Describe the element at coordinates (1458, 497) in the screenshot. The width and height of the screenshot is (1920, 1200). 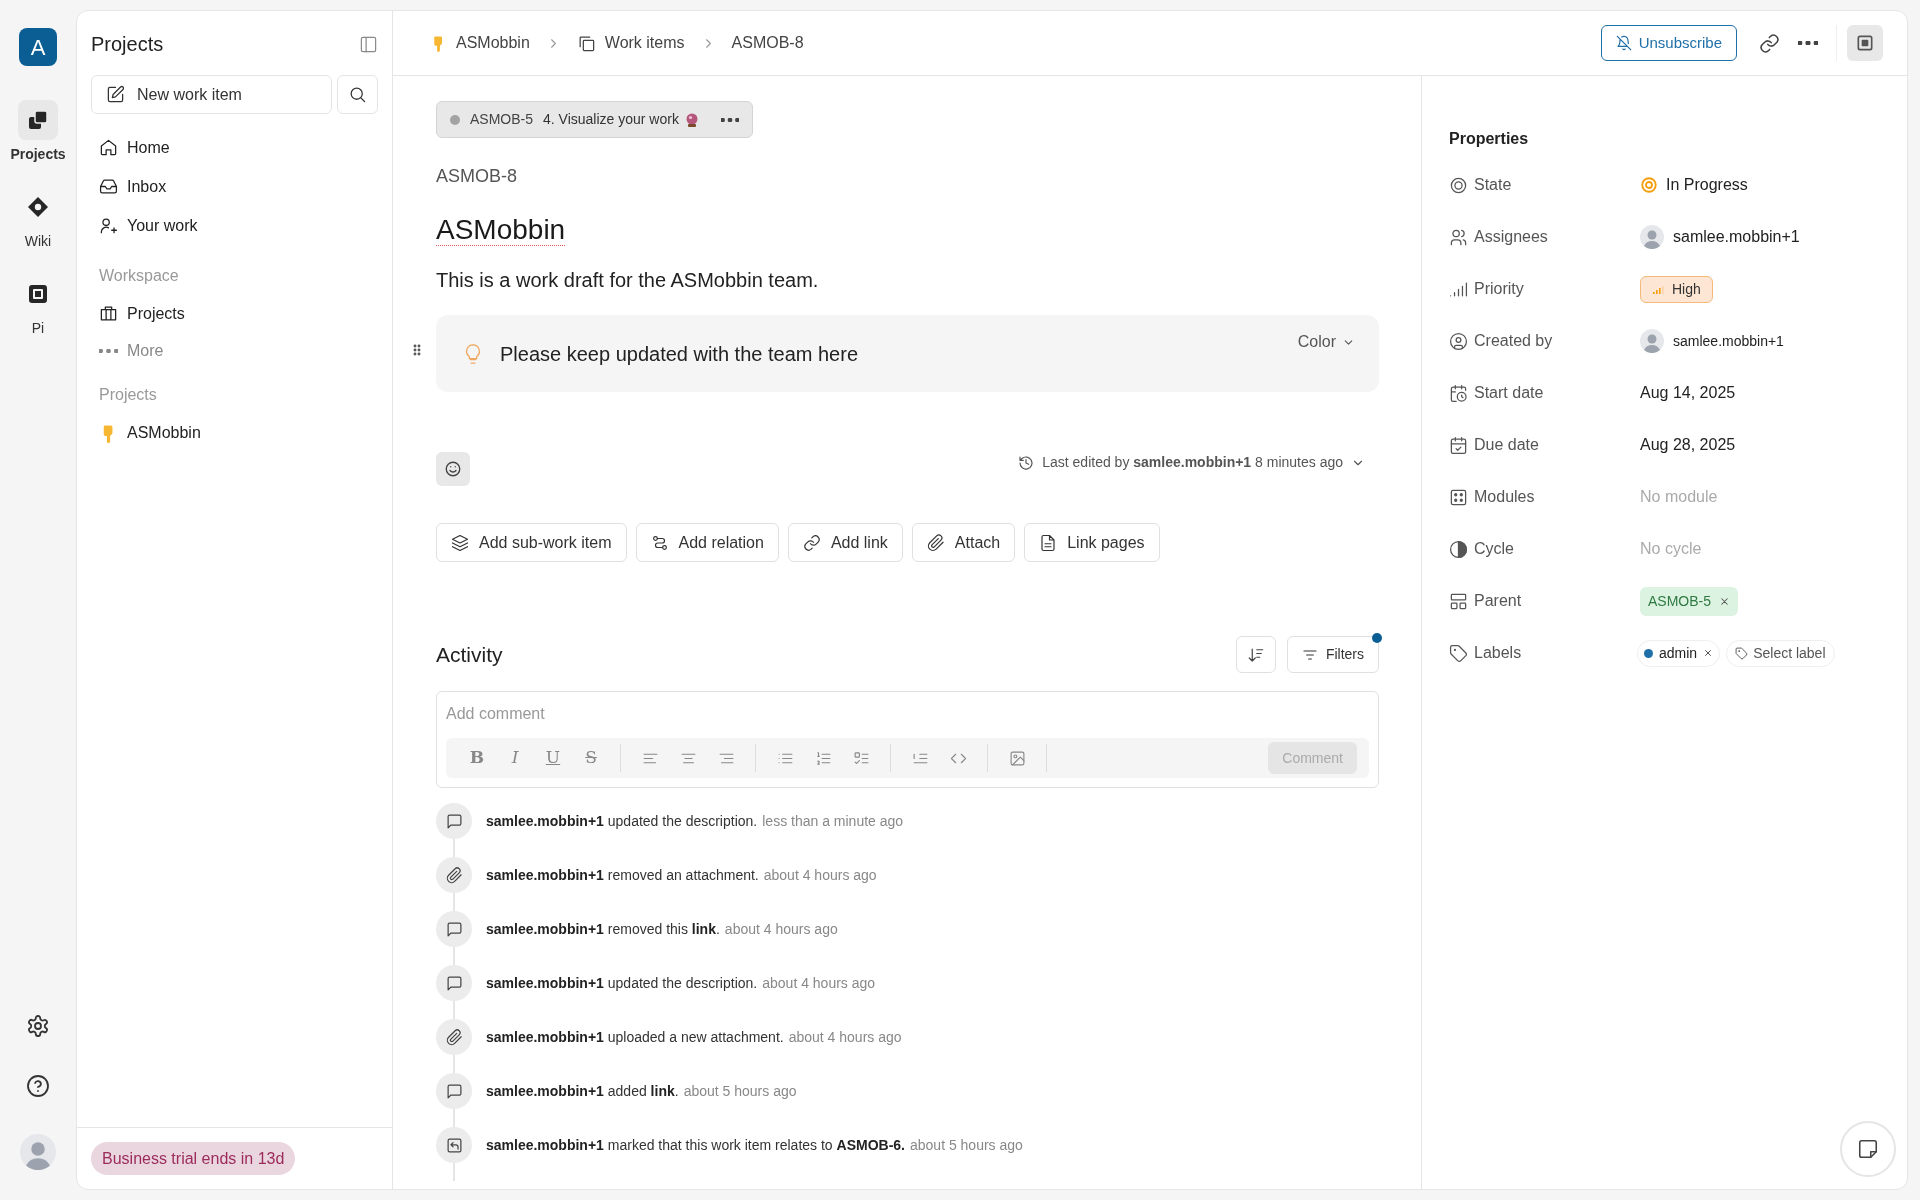
I see `grid-icon` at that location.